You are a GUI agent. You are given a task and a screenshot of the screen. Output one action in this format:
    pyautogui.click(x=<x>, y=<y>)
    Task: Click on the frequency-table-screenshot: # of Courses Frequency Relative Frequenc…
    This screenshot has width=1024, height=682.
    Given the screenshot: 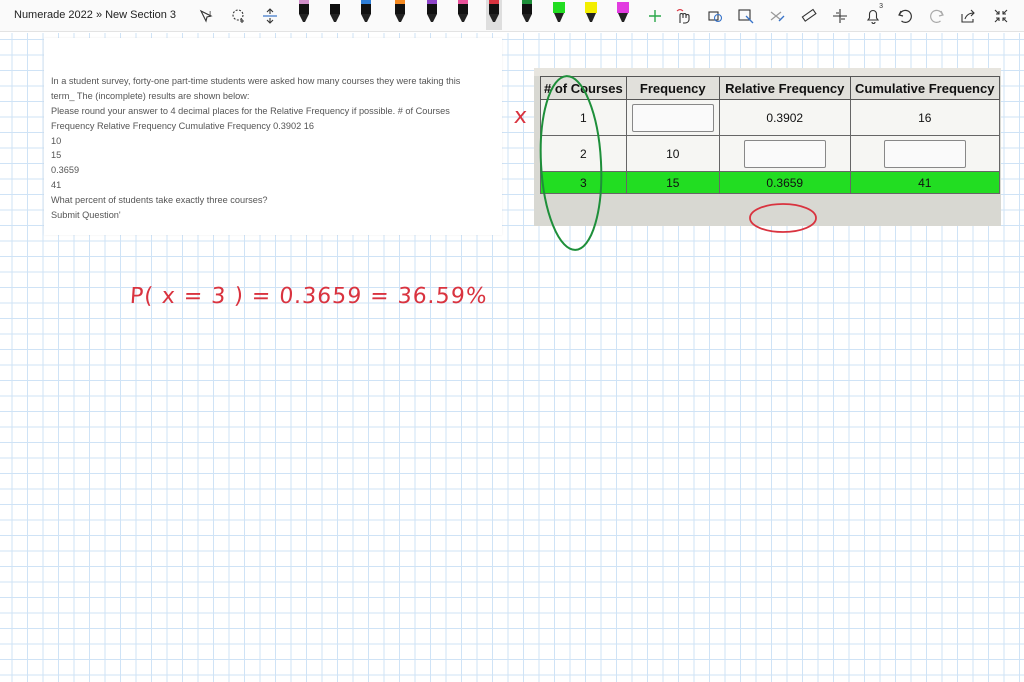 What is the action you would take?
    pyautogui.click(x=767, y=147)
    